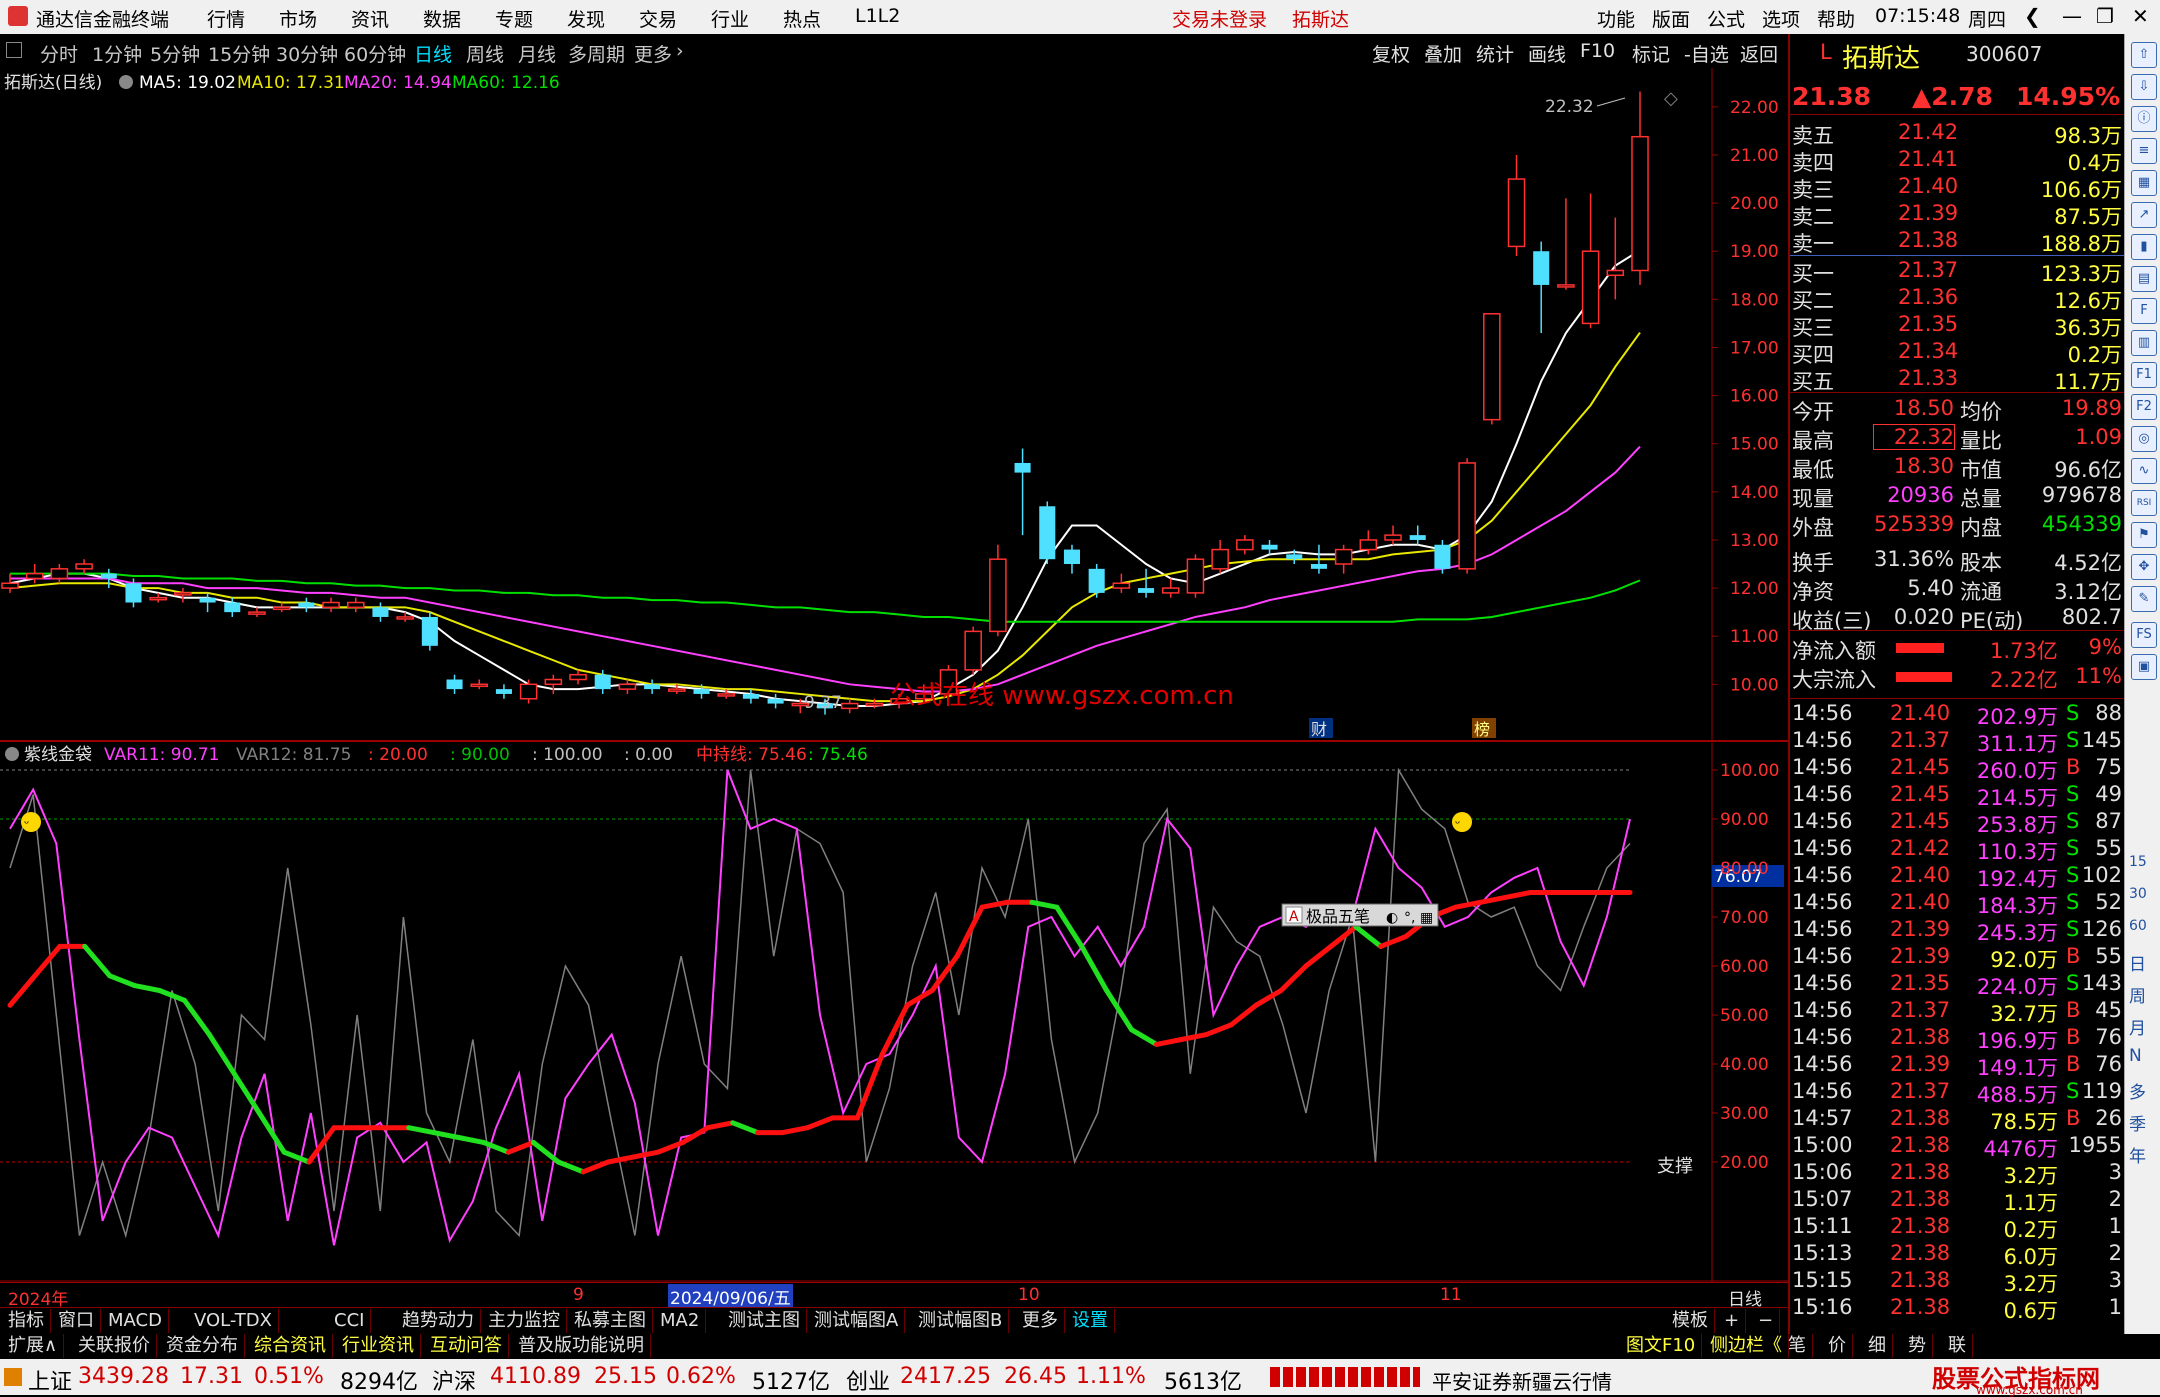 The height and width of the screenshot is (1397, 2160). Describe the element at coordinates (2144, 151) in the screenshot. I see `list-icon: ≡` at that location.